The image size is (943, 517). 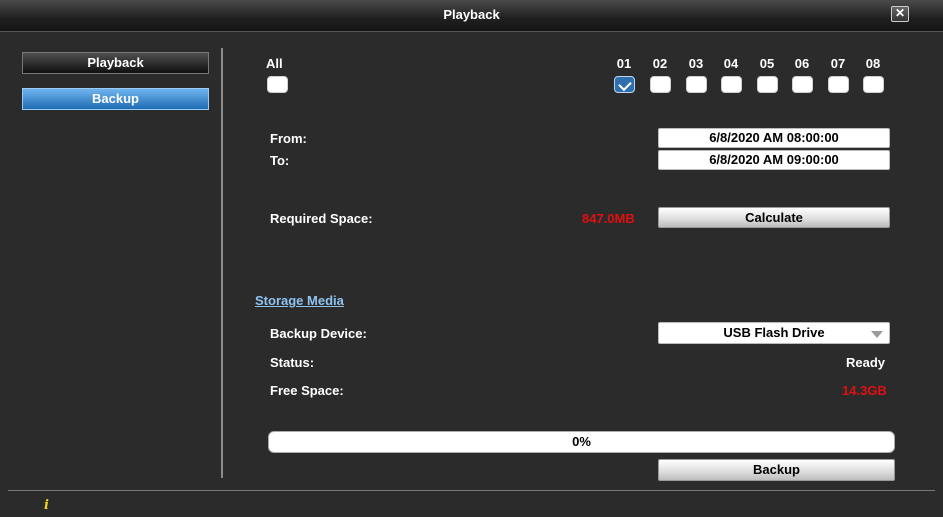 I want to click on backup-button: Backup, so click(x=776, y=470).